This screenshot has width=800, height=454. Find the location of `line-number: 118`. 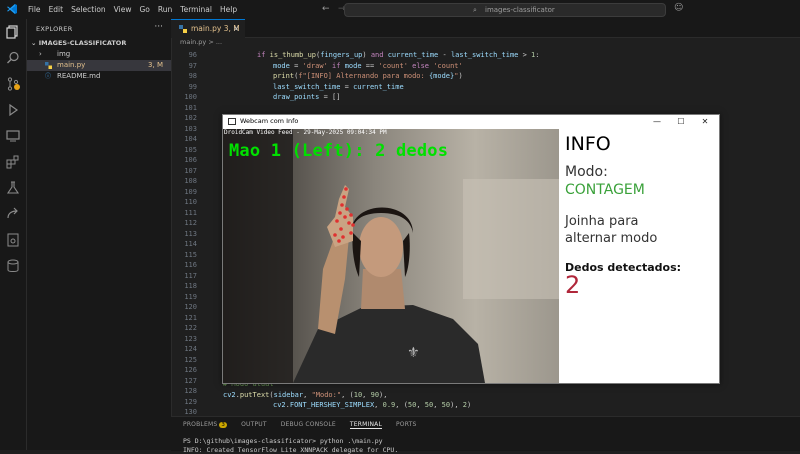

line-number: 118 is located at coordinates (190, 286).